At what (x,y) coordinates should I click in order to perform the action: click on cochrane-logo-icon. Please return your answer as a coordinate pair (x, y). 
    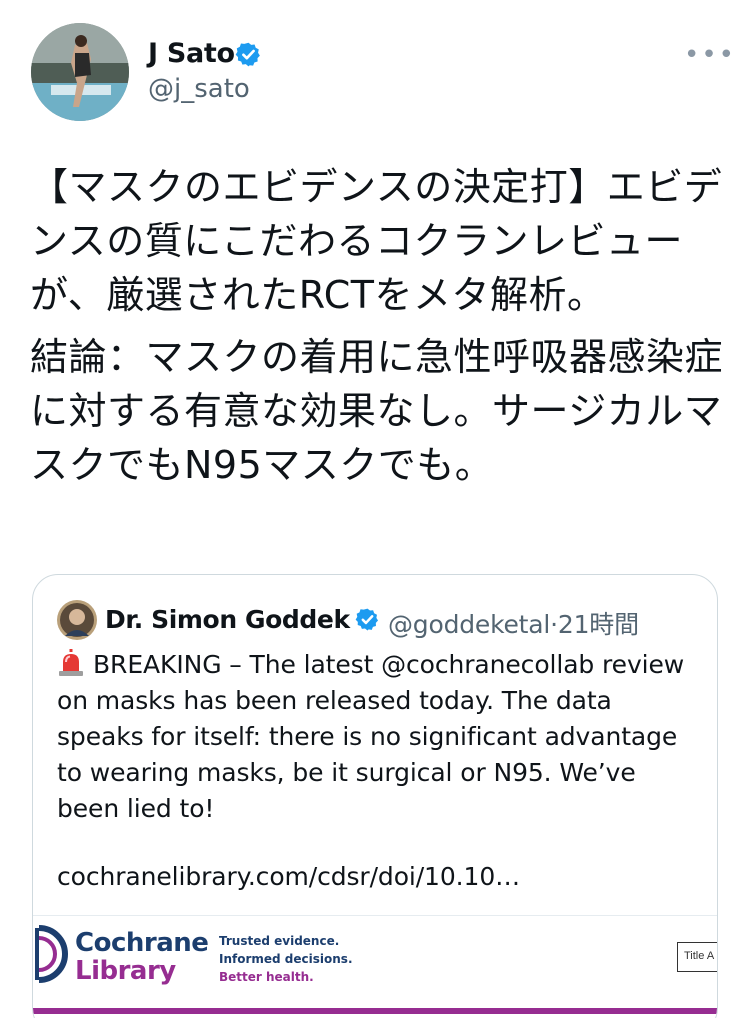
    Looking at the image, I should click on (51, 954).